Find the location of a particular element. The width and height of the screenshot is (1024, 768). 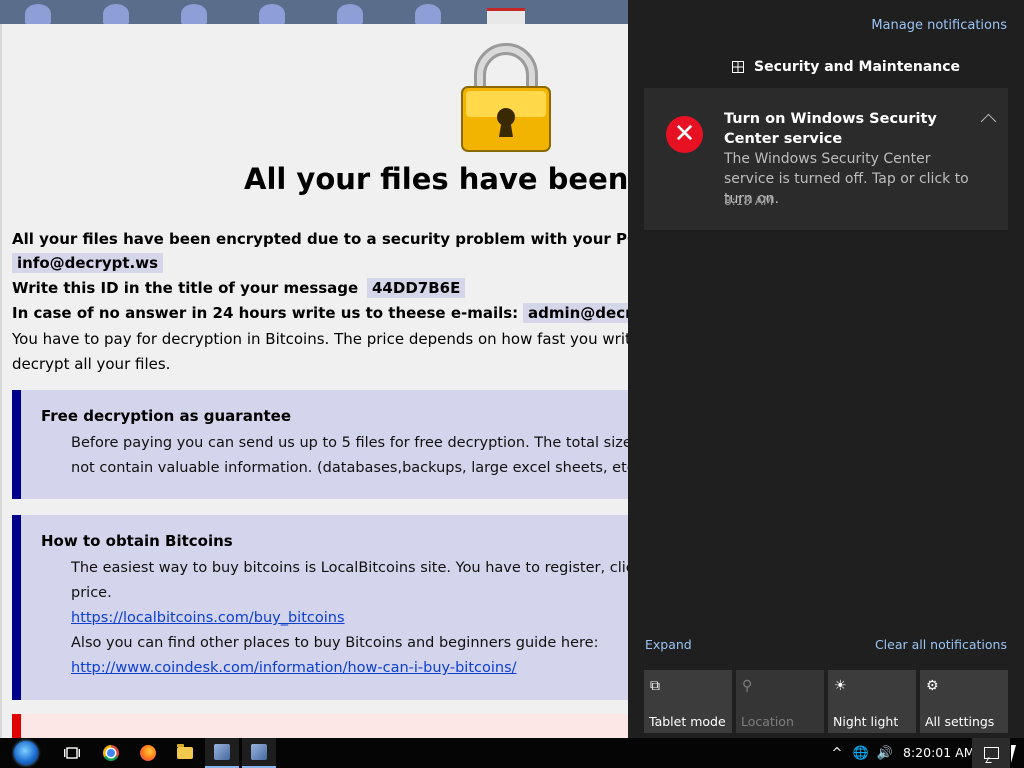

backup-email: admin@decrypt.ws is located at coordinates (575, 313).